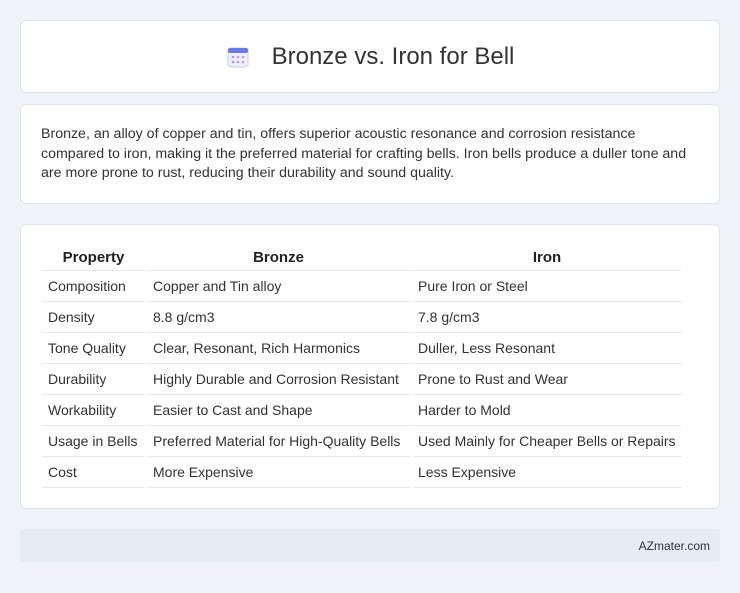 The image size is (740, 593). Describe the element at coordinates (546, 286) in the screenshot. I see `row-iron: Pure Iron or Steel` at that location.